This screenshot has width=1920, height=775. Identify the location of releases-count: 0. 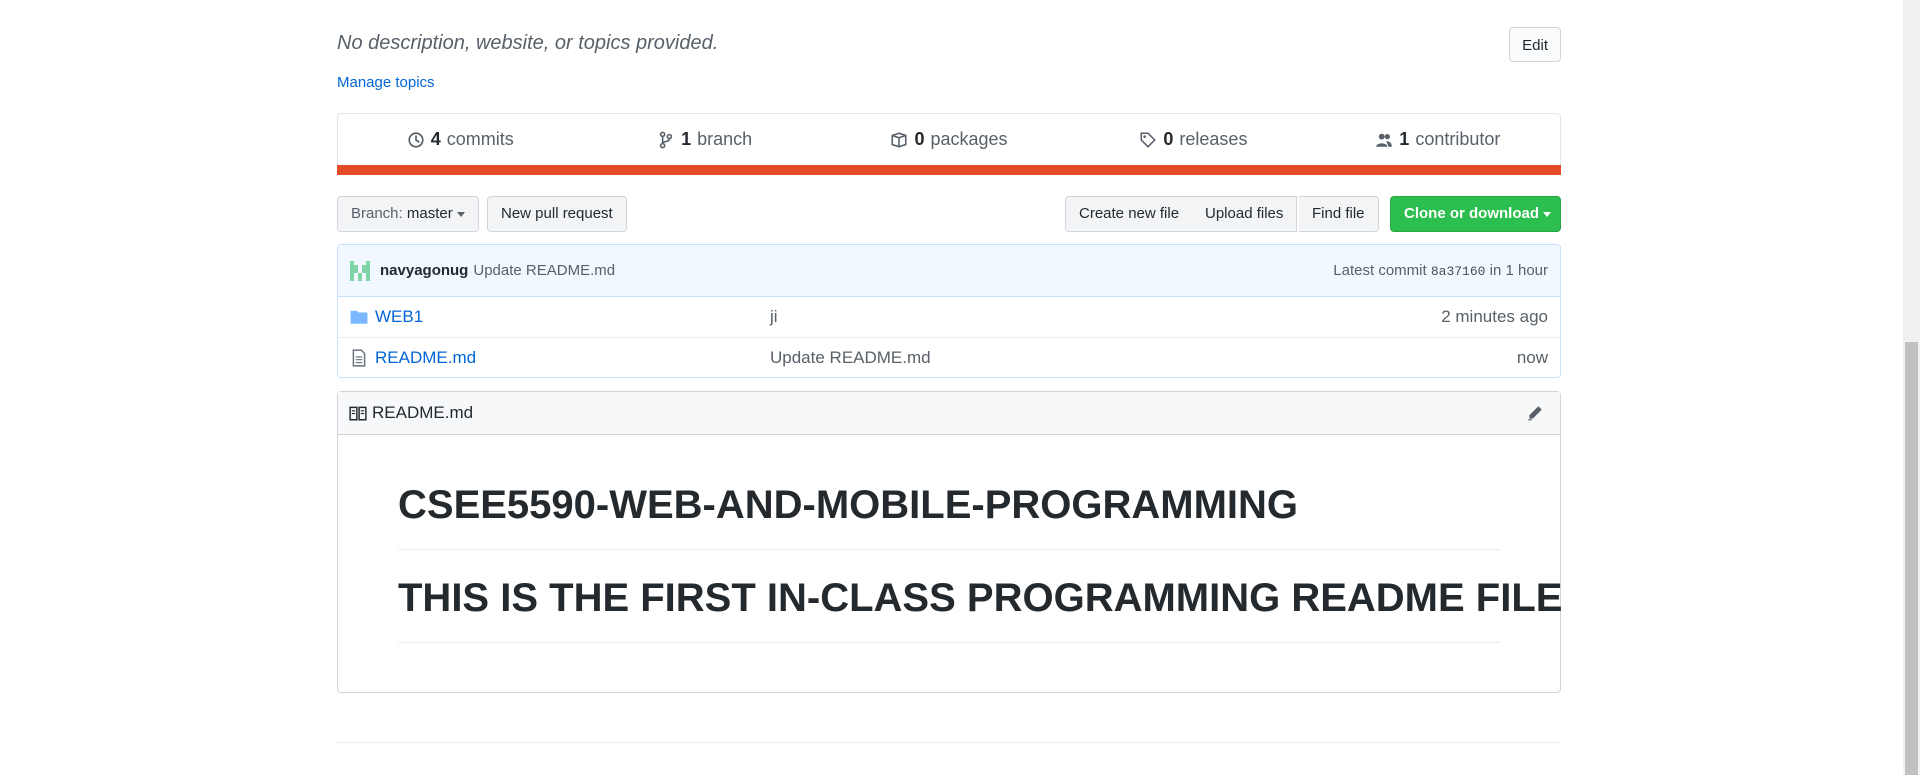
(1168, 139).